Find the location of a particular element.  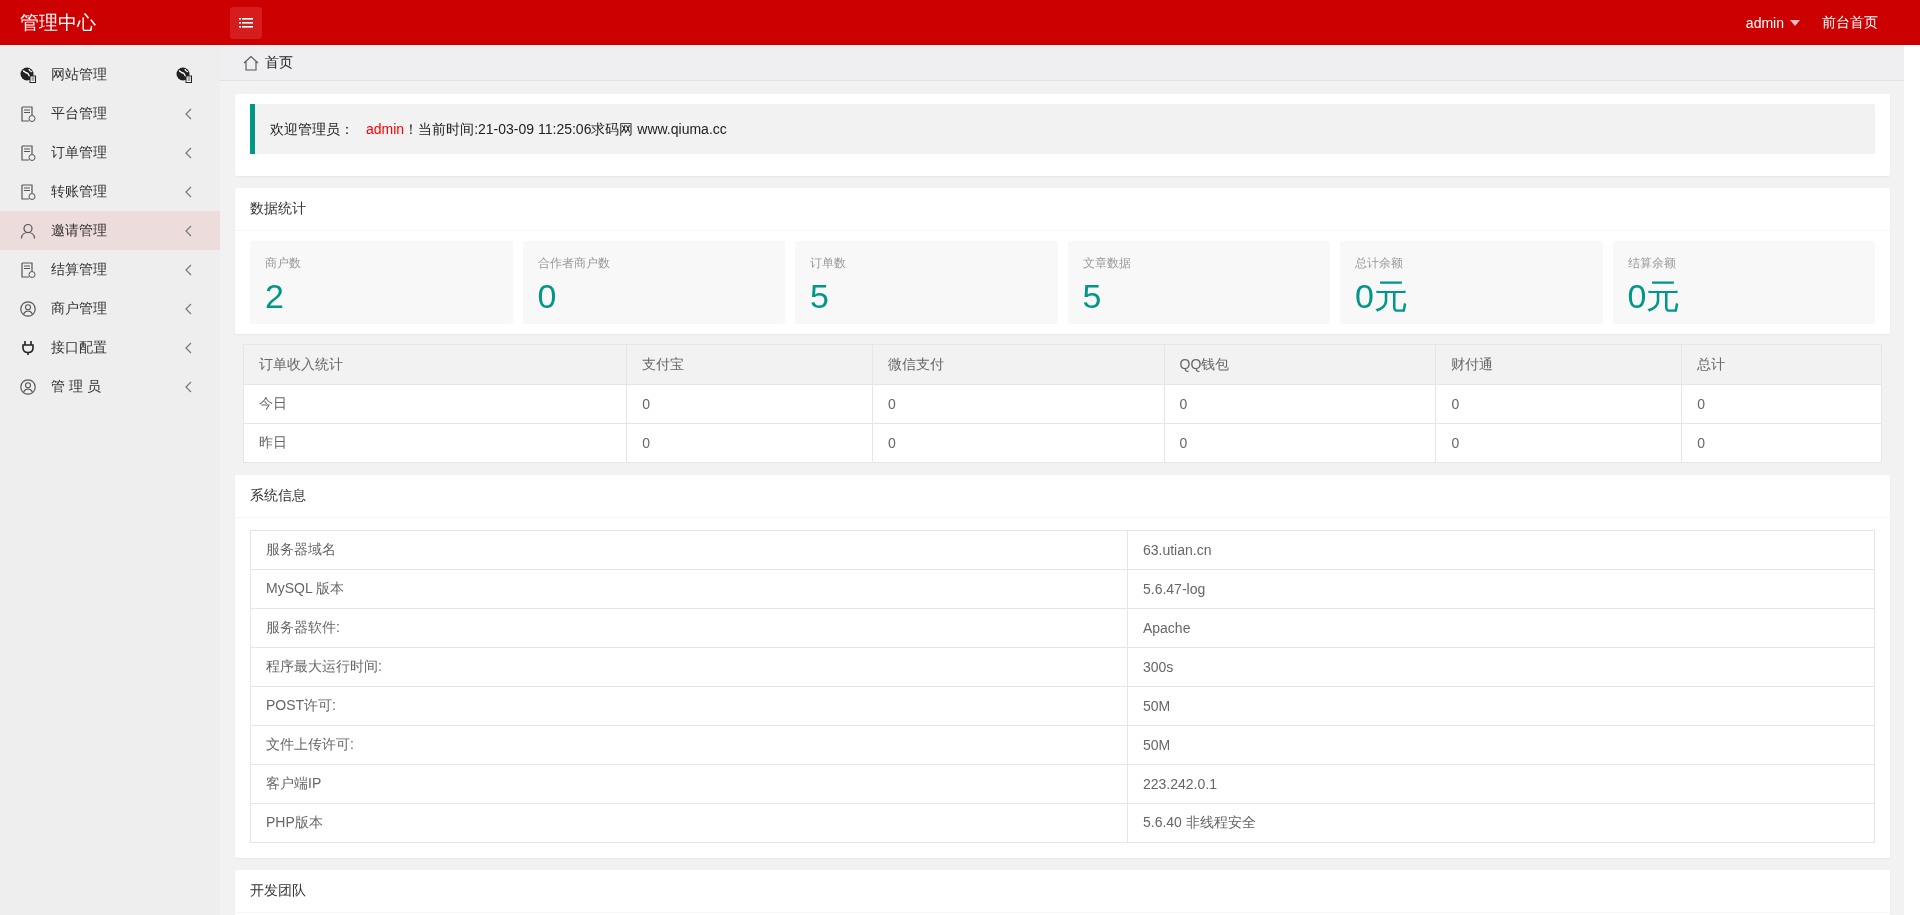

column-header: 财付通 is located at coordinates (1558, 364).